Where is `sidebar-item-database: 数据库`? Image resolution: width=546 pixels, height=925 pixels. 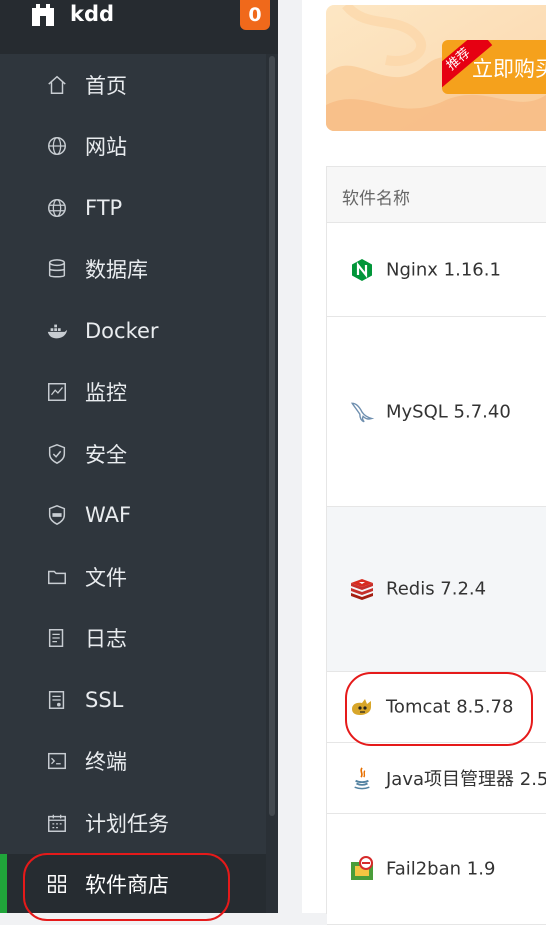 sidebar-item-database: 数据库 is located at coordinates (133, 270).